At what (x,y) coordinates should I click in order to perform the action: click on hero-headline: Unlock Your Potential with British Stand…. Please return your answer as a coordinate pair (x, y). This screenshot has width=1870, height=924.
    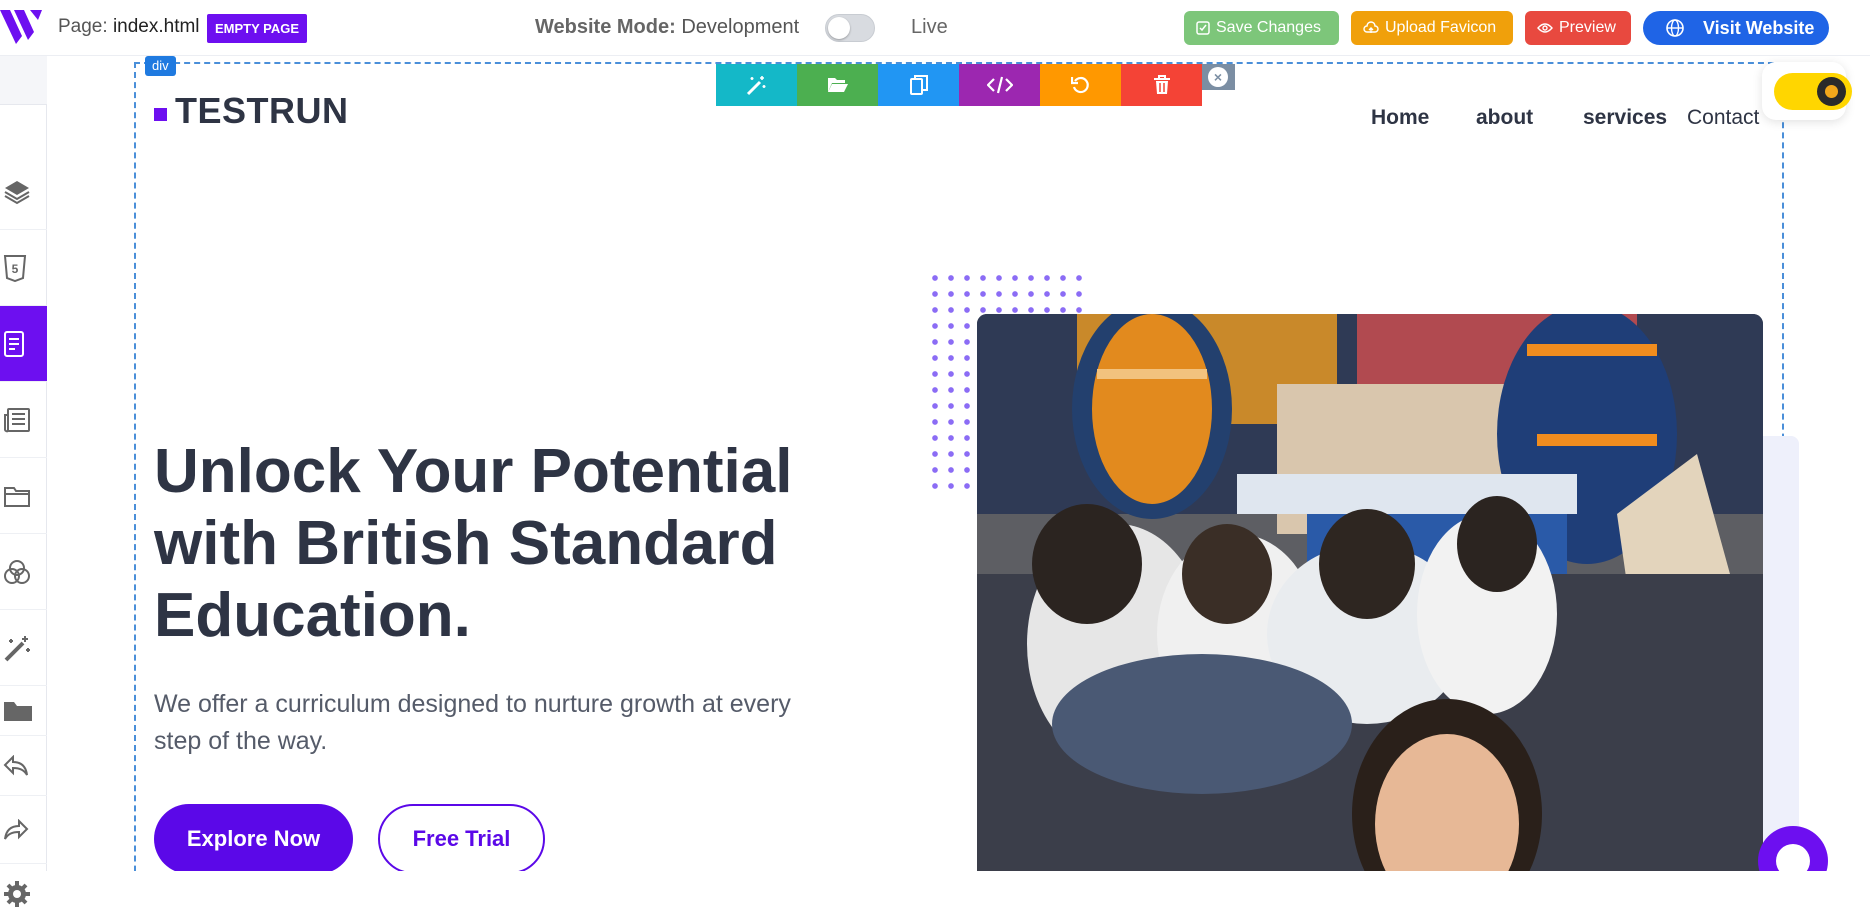
    Looking at the image, I should click on (473, 543).